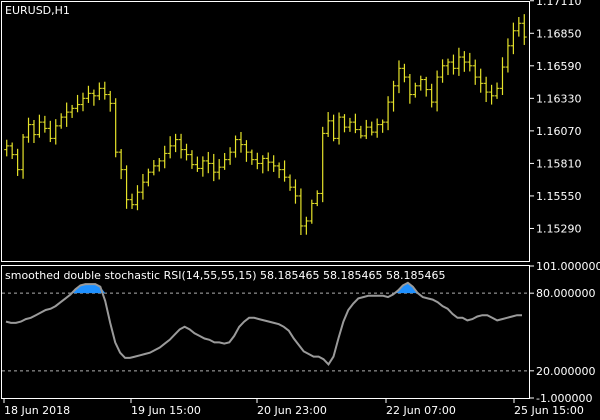 The image size is (600, 420). What do you see at coordinates (566, 371) in the screenshot?
I see `indicator-tick-label: 20.000000` at bounding box center [566, 371].